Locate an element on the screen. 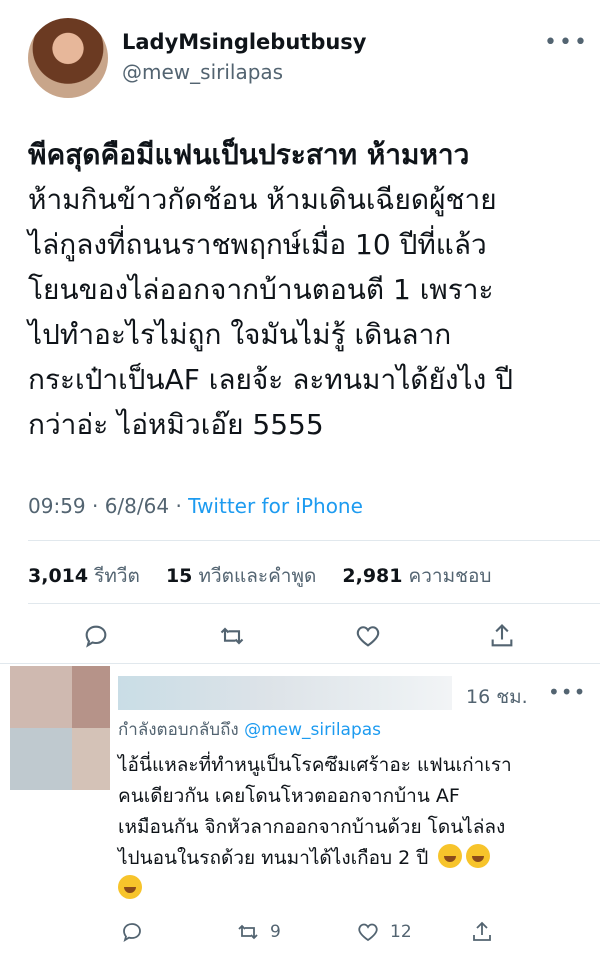 This screenshot has width=600, height=960. tweet-text-line: ไล่กูลงที่ถนนราชพฤกษ์เมื่อ 10 ปีที่แล้ว is located at coordinates (257, 244).